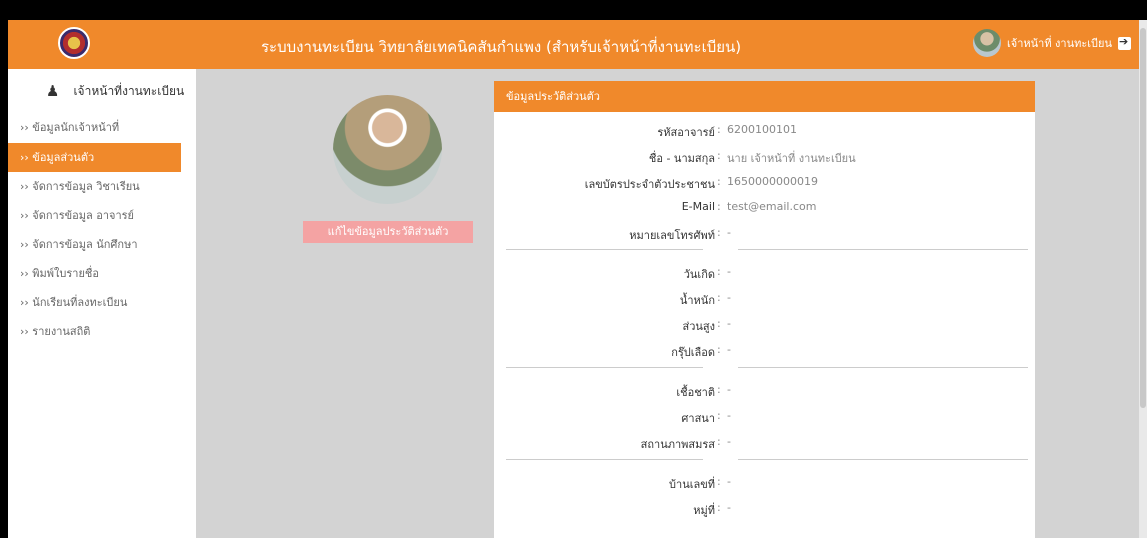 The image size is (1147, 538). I want to click on sidebar-user: ♟ เจ้าหน้าที่งานทะเบียน, so click(102, 91).